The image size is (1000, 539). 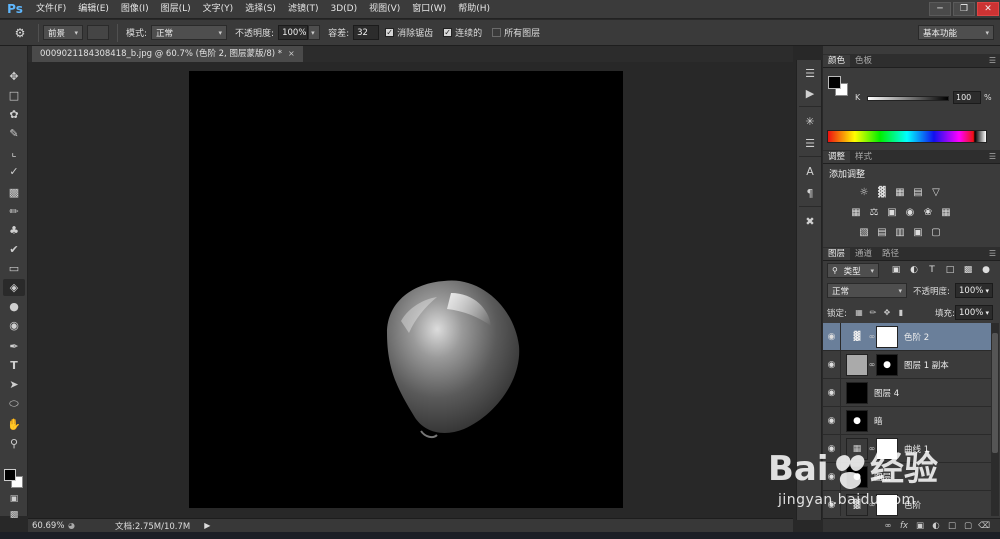 I want to click on menu-window: 窗口(W), so click(x=429, y=9).